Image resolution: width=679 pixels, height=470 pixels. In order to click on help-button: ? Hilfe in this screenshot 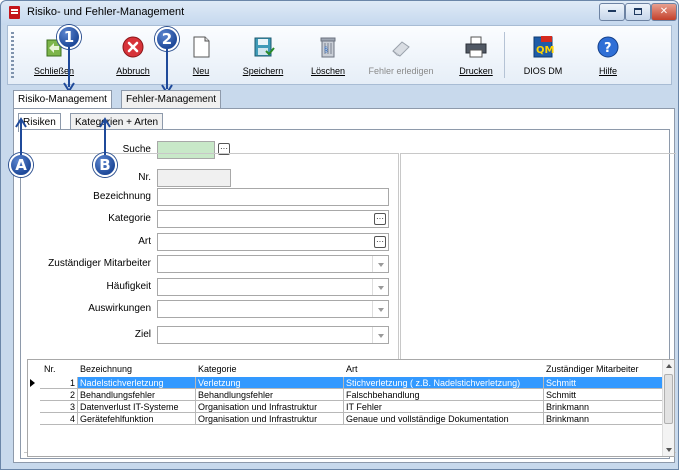, I will do `click(608, 55)`.